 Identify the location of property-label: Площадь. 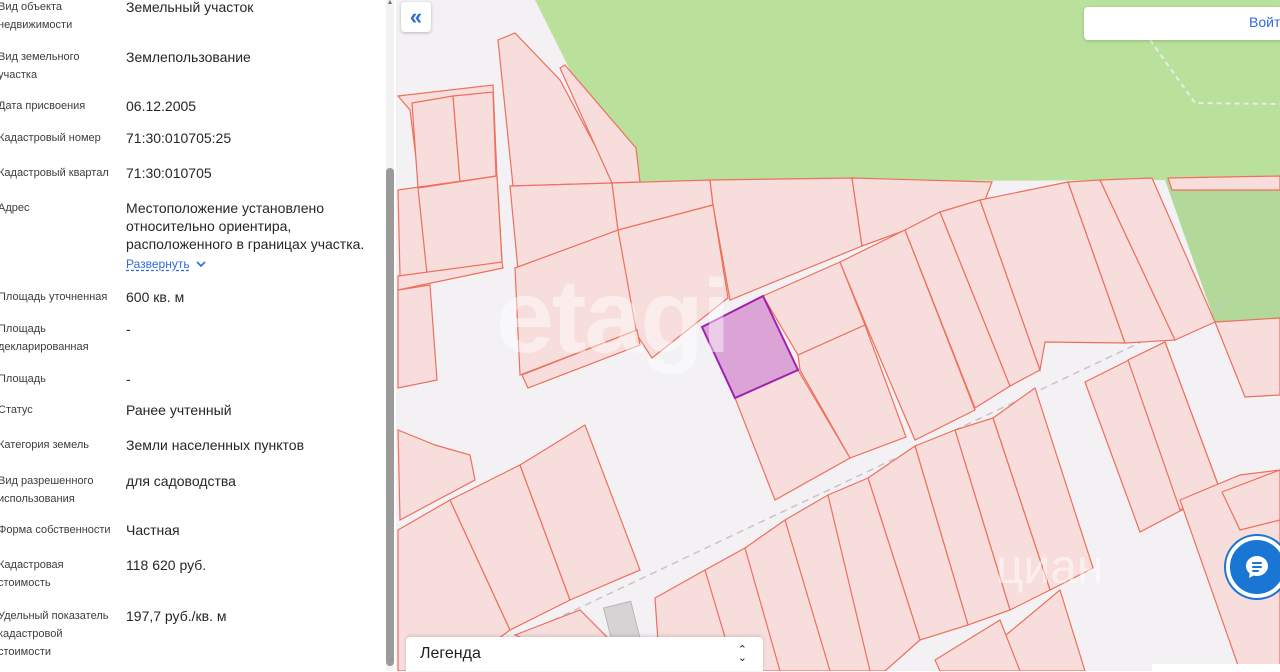
(23, 379).